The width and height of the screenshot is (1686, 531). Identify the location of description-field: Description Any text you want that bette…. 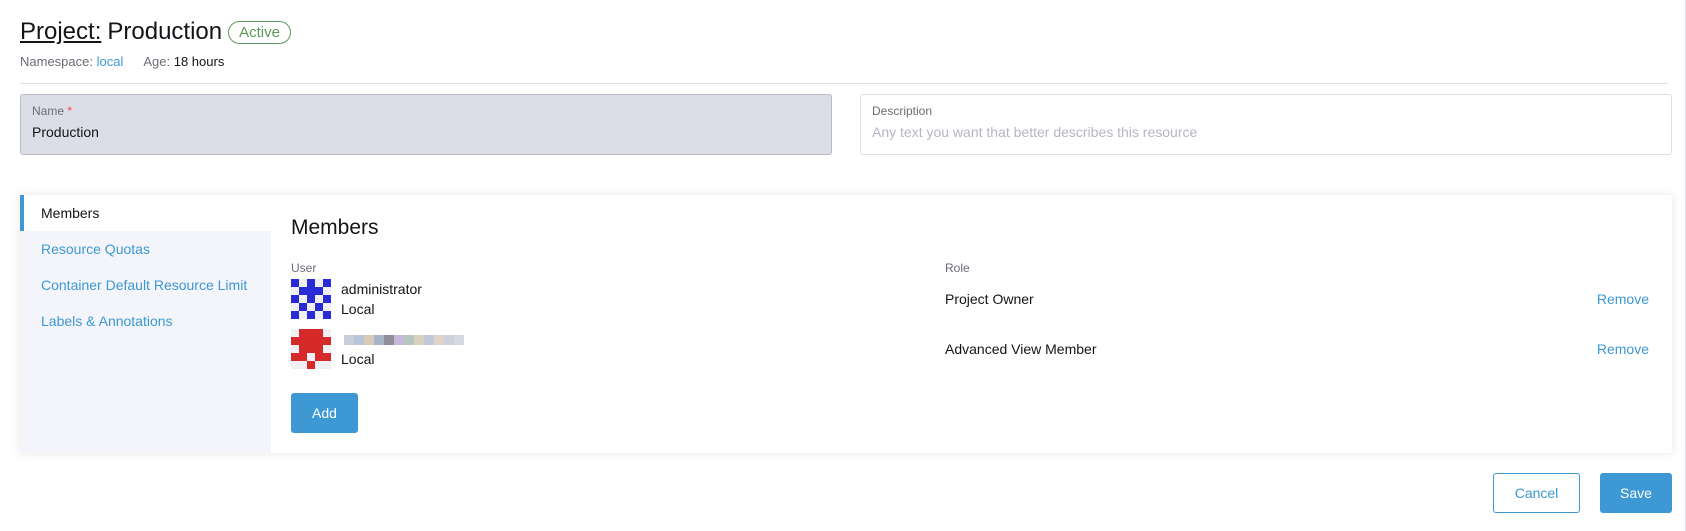
(1266, 124).